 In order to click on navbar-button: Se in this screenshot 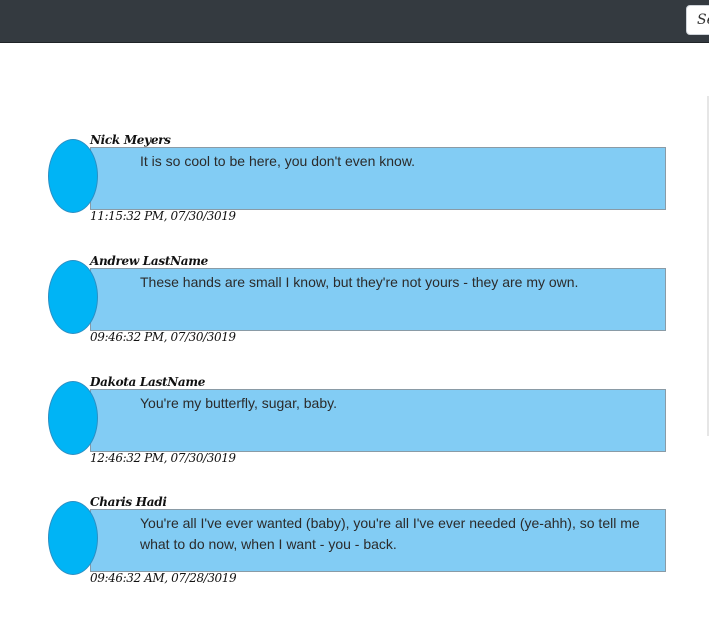, I will do `click(697, 20)`.